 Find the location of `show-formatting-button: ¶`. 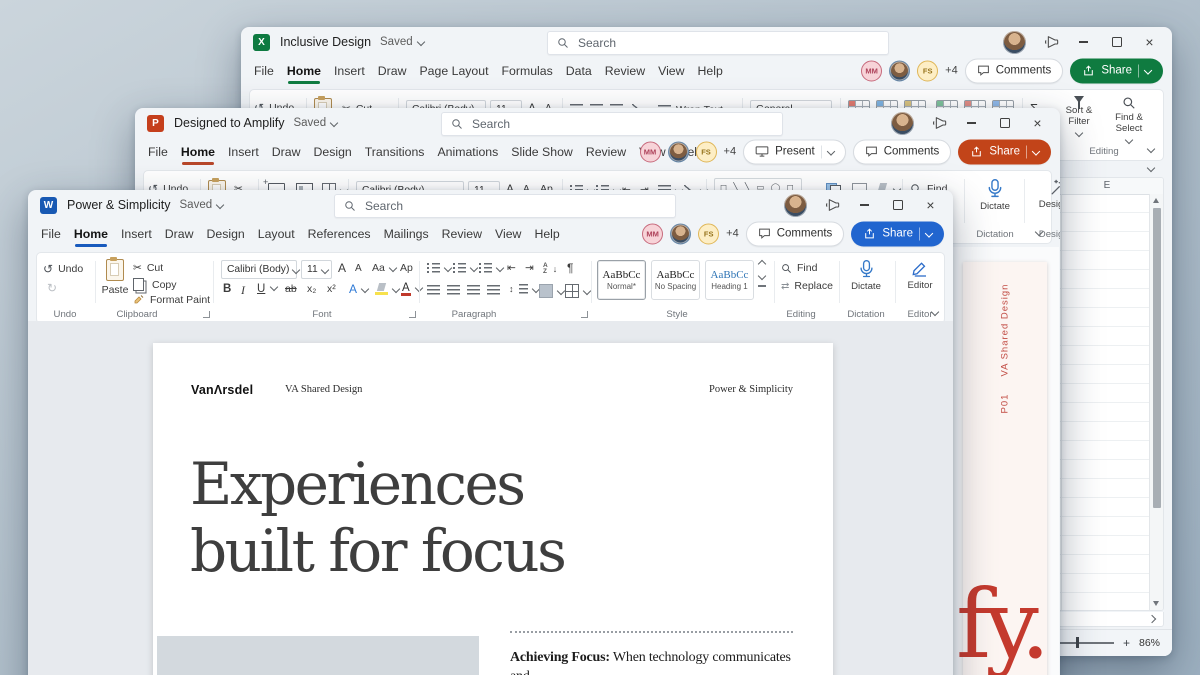

show-formatting-button: ¶ is located at coordinates (570, 268).